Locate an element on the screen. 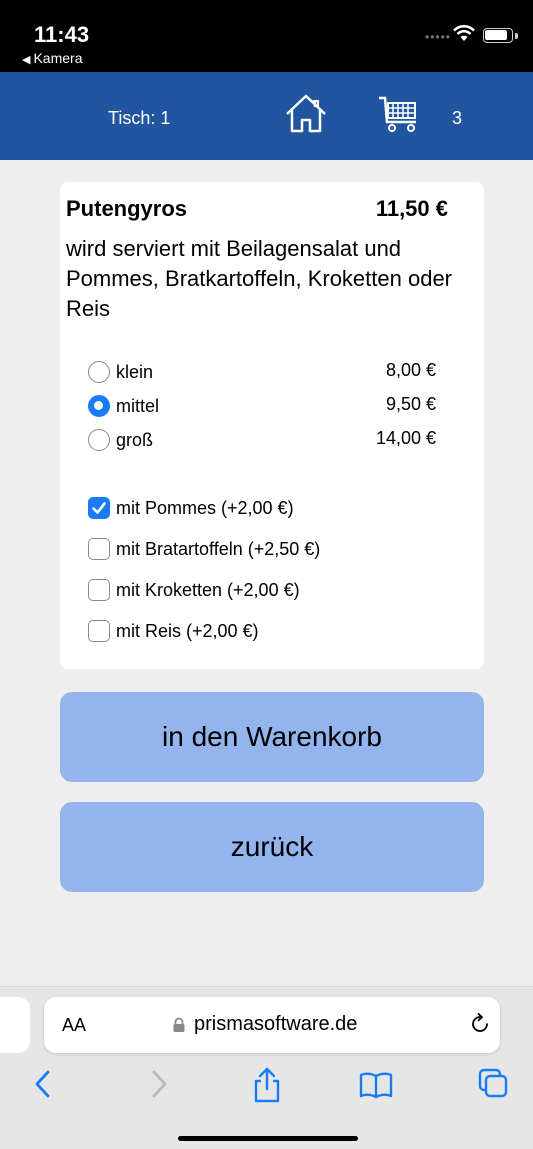 This screenshot has width=533, height=1149. extra-label: mit Reis (+2,00 €) is located at coordinates (187, 630).